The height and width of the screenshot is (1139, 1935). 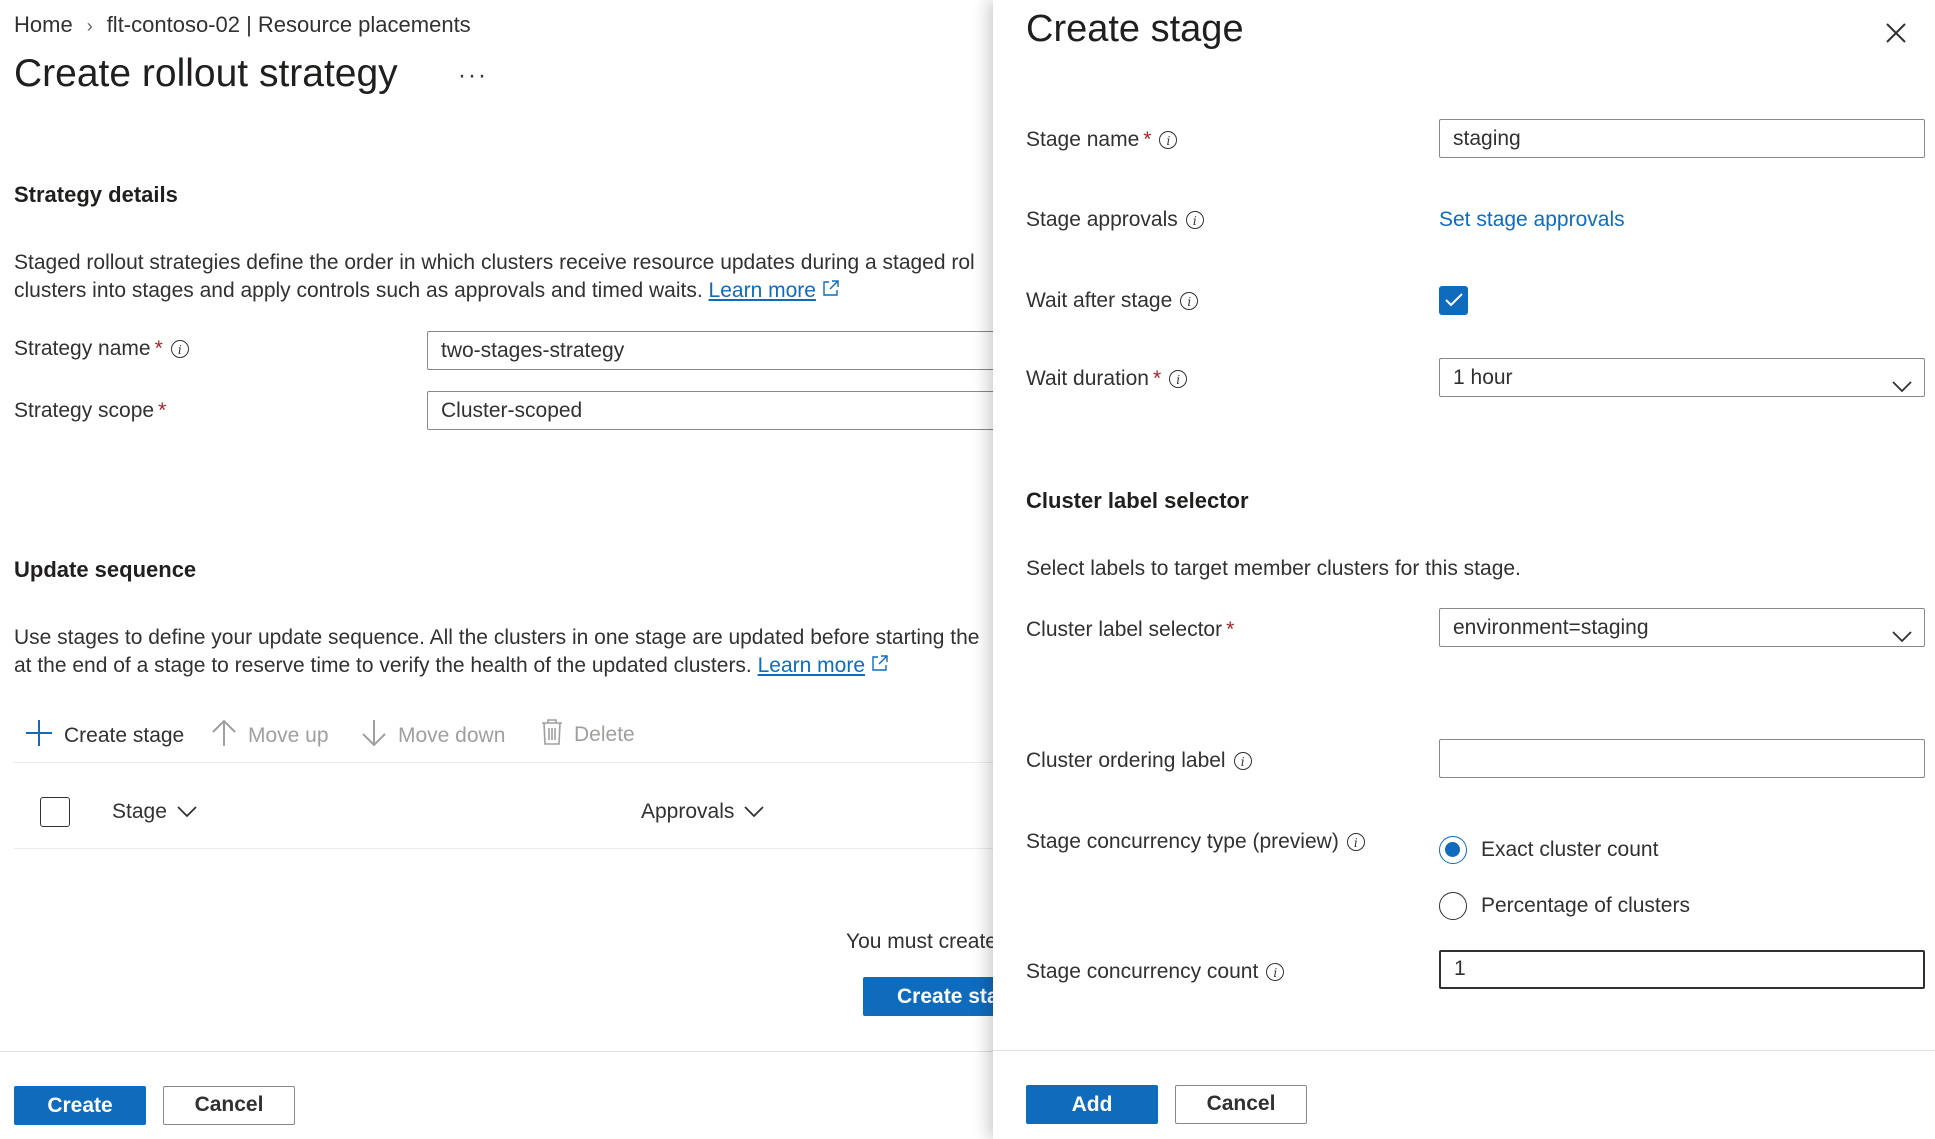 I want to click on cluster-label-selector-label-text: Cluster label selector, so click(x=1124, y=629).